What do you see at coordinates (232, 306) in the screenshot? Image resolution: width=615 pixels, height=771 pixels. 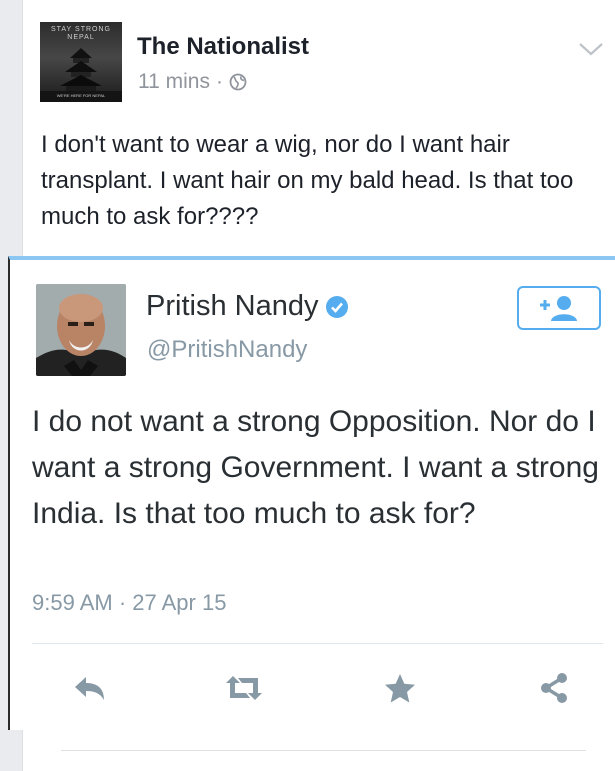 I see `author-name: Pritish Nandy` at bounding box center [232, 306].